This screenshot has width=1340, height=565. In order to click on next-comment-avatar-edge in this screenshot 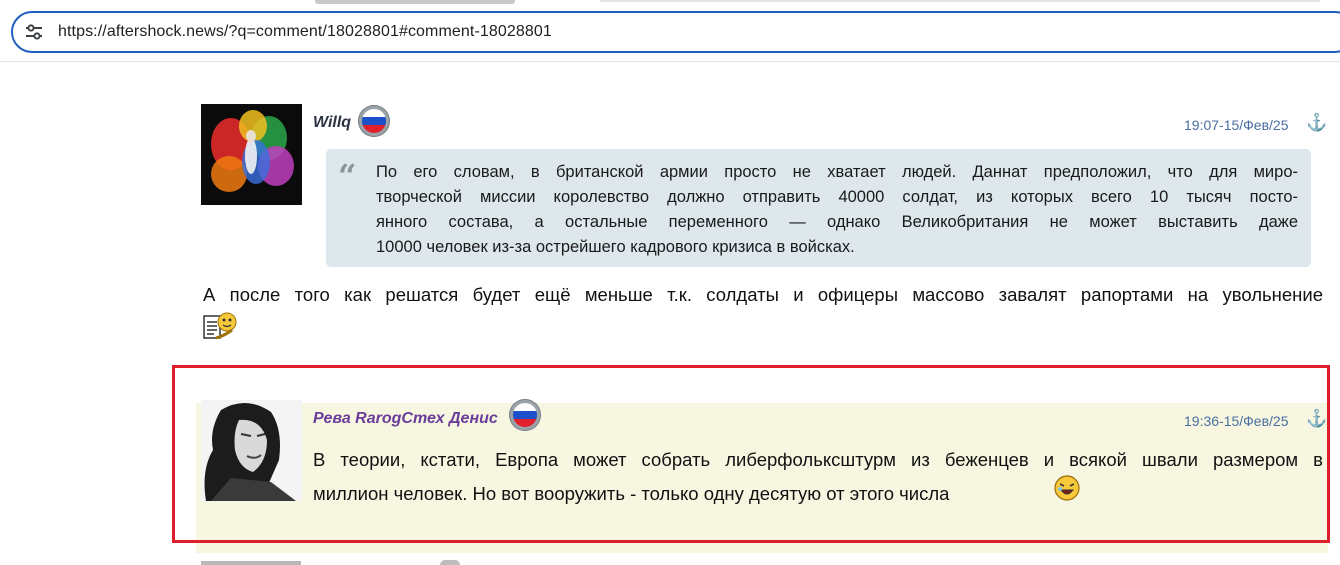, I will do `click(251, 563)`.